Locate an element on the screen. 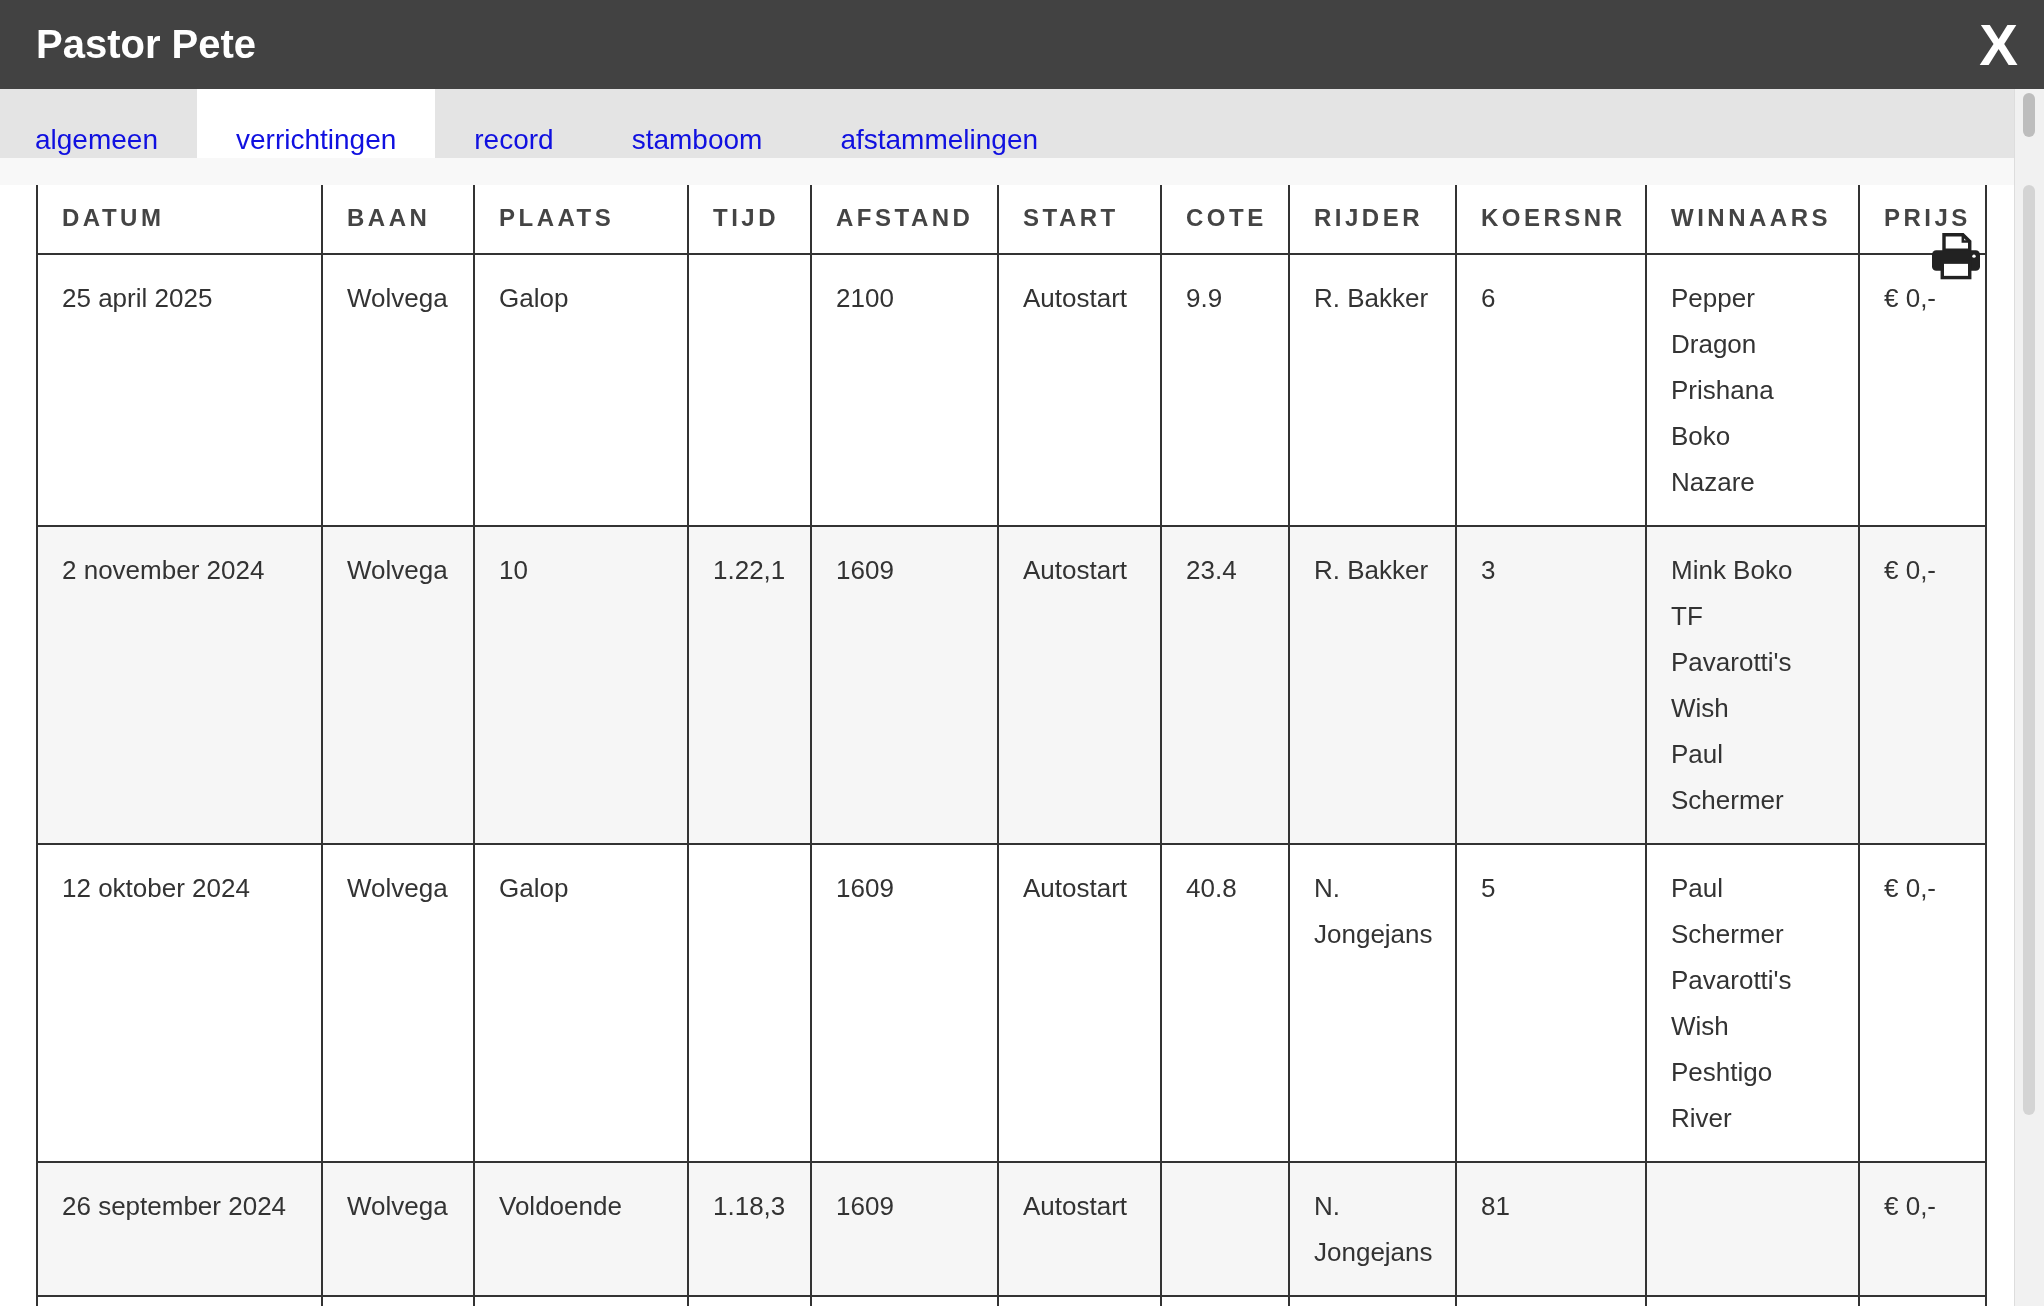 The width and height of the screenshot is (2044, 1306). tab: algemeen is located at coordinates (98, 123).